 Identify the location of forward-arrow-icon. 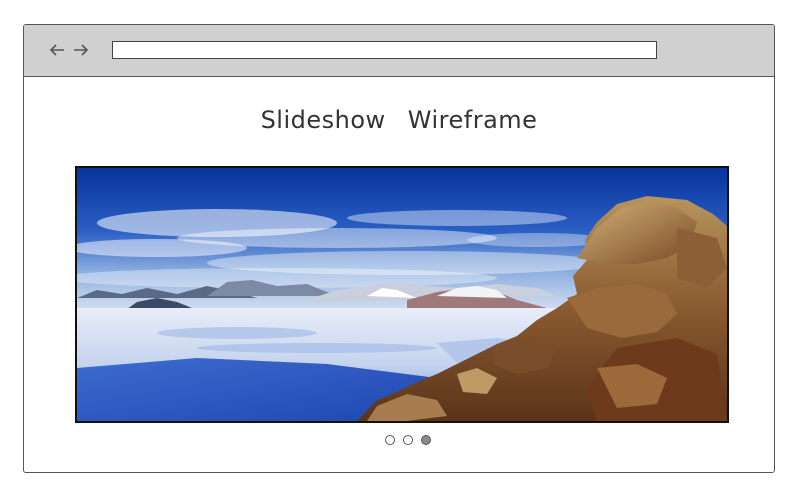
(80, 50).